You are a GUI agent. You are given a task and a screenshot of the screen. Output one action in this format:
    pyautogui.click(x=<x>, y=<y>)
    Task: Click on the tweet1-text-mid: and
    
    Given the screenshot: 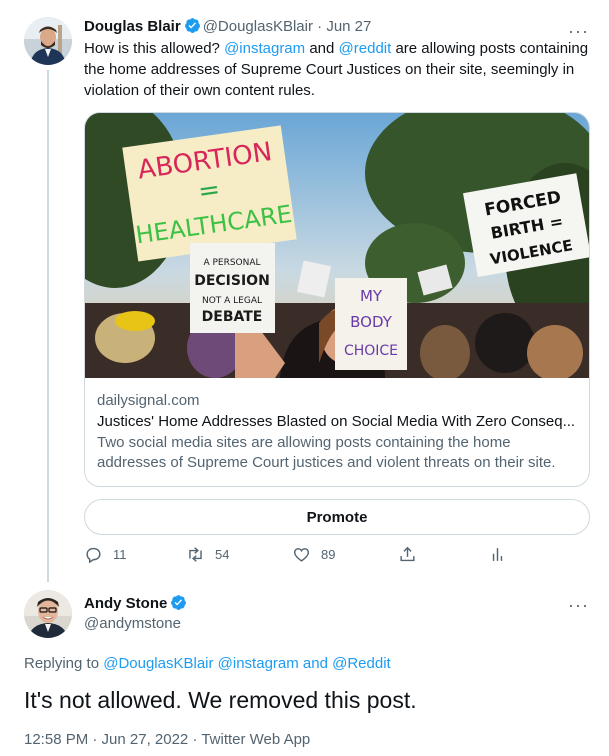 What is the action you would take?
    pyautogui.click(x=322, y=48)
    